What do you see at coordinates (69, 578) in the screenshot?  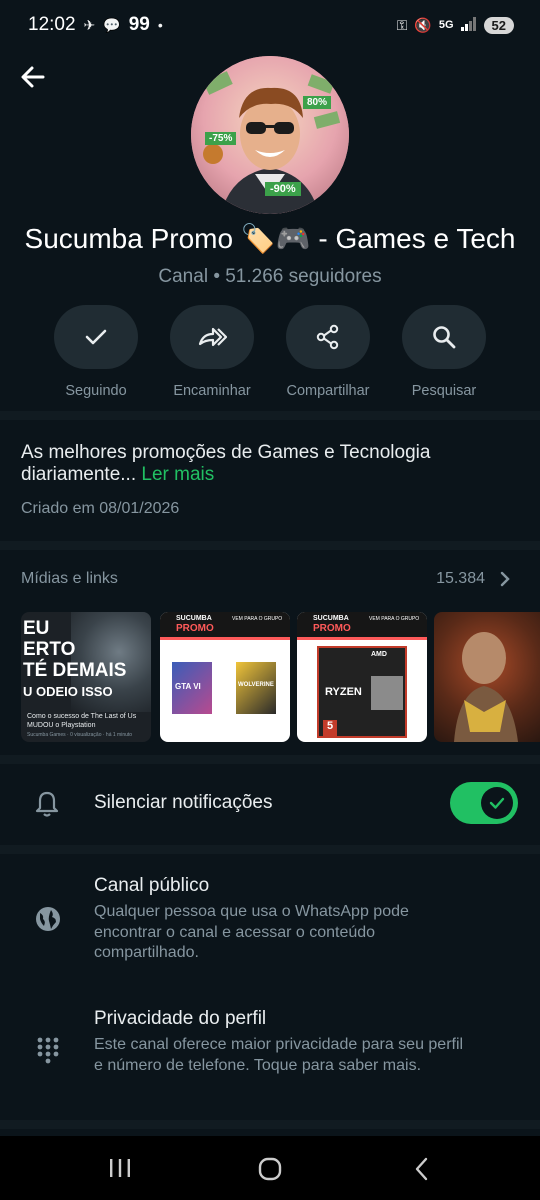 I see `media-links-title: Mídias e links` at bounding box center [69, 578].